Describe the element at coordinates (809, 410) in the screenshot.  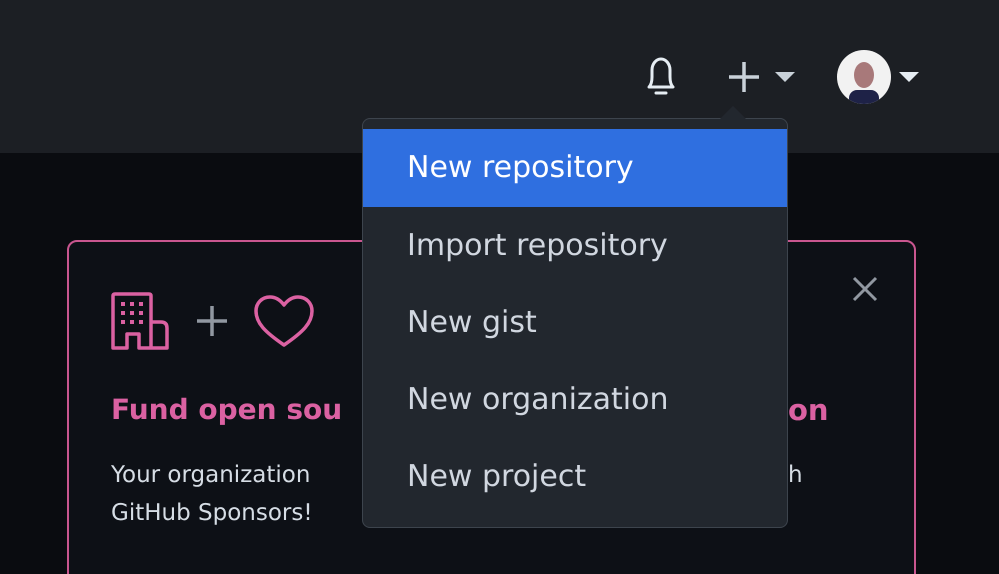
I see `card-heading: on` at that location.